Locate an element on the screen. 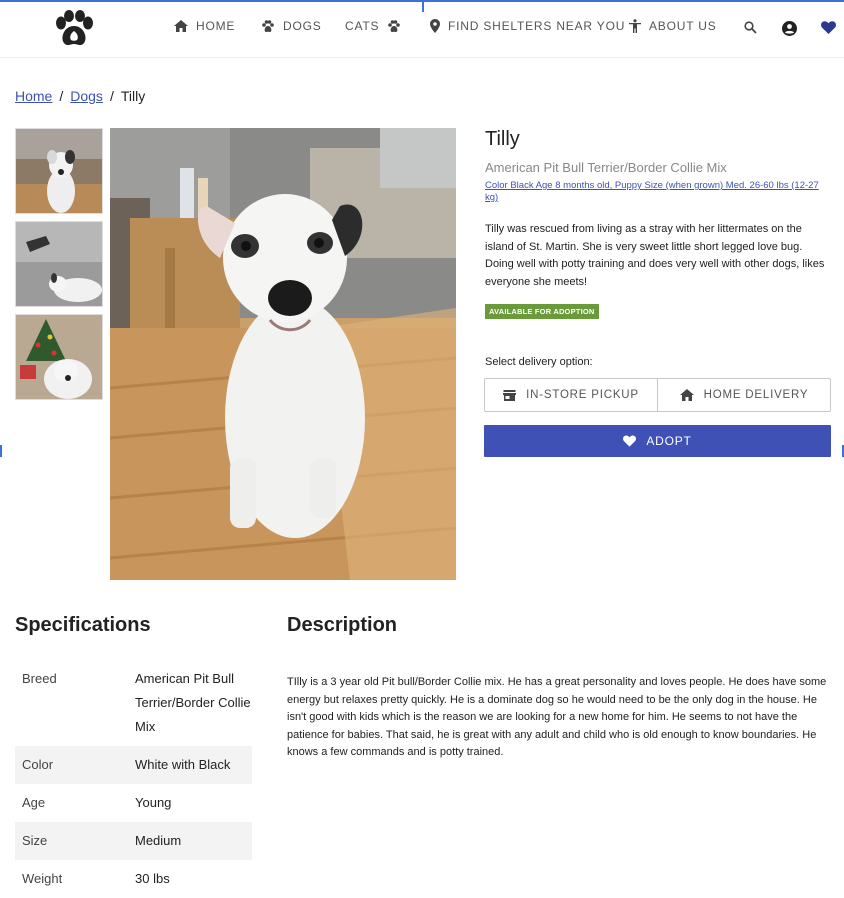 This screenshot has width=844, height=898. adopt-button: ADOPT is located at coordinates (657, 441).